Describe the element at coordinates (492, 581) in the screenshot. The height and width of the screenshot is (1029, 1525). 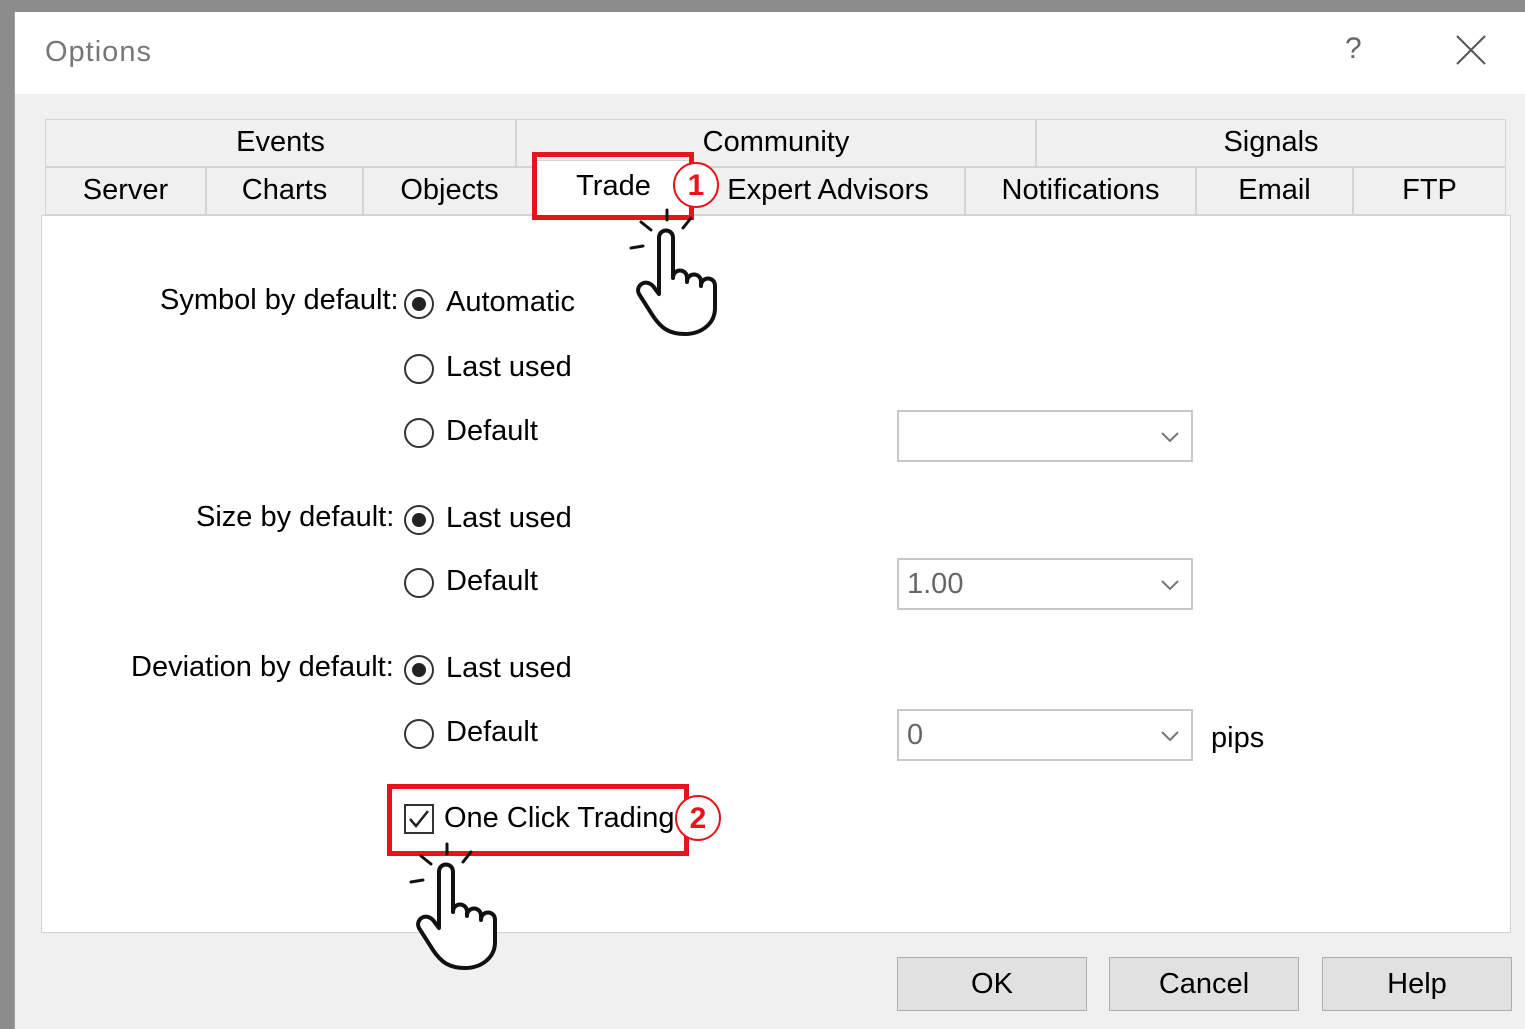
I see `size-default-label: Default` at that location.